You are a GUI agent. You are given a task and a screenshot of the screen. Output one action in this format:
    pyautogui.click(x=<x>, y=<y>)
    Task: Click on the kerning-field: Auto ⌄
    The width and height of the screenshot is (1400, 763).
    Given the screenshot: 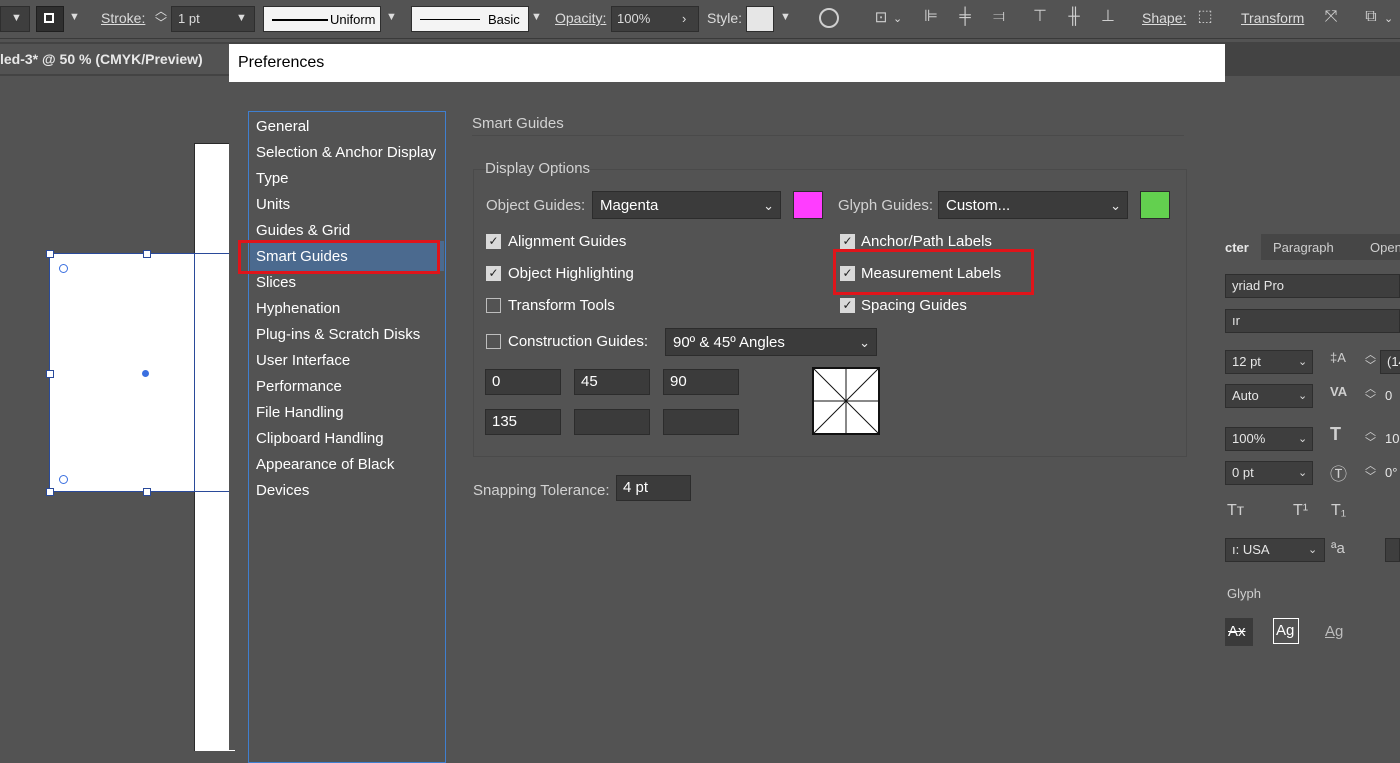 What is the action you would take?
    pyautogui.click(x=1269, y=396)
    